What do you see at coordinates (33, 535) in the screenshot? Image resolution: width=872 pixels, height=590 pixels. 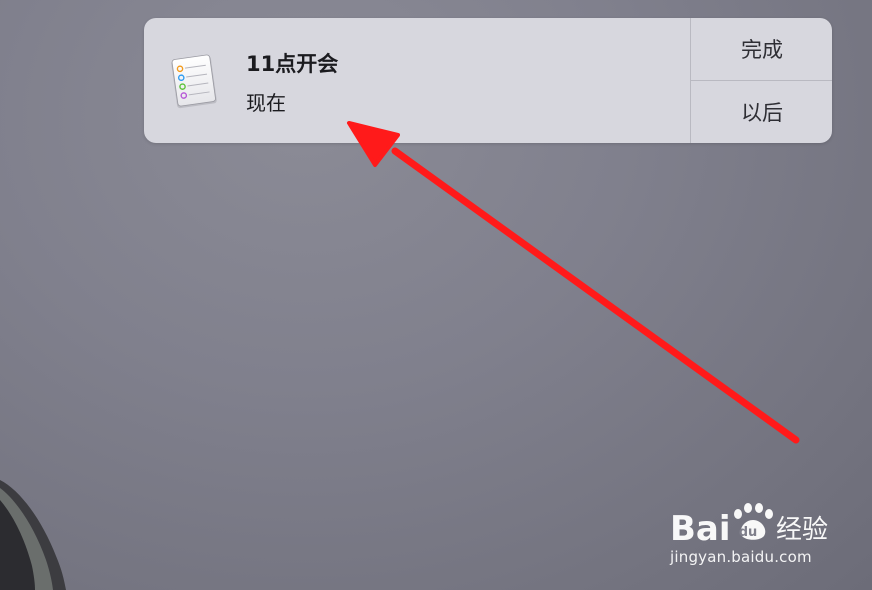 I see `corner-object` at bounding box center [33, 535].